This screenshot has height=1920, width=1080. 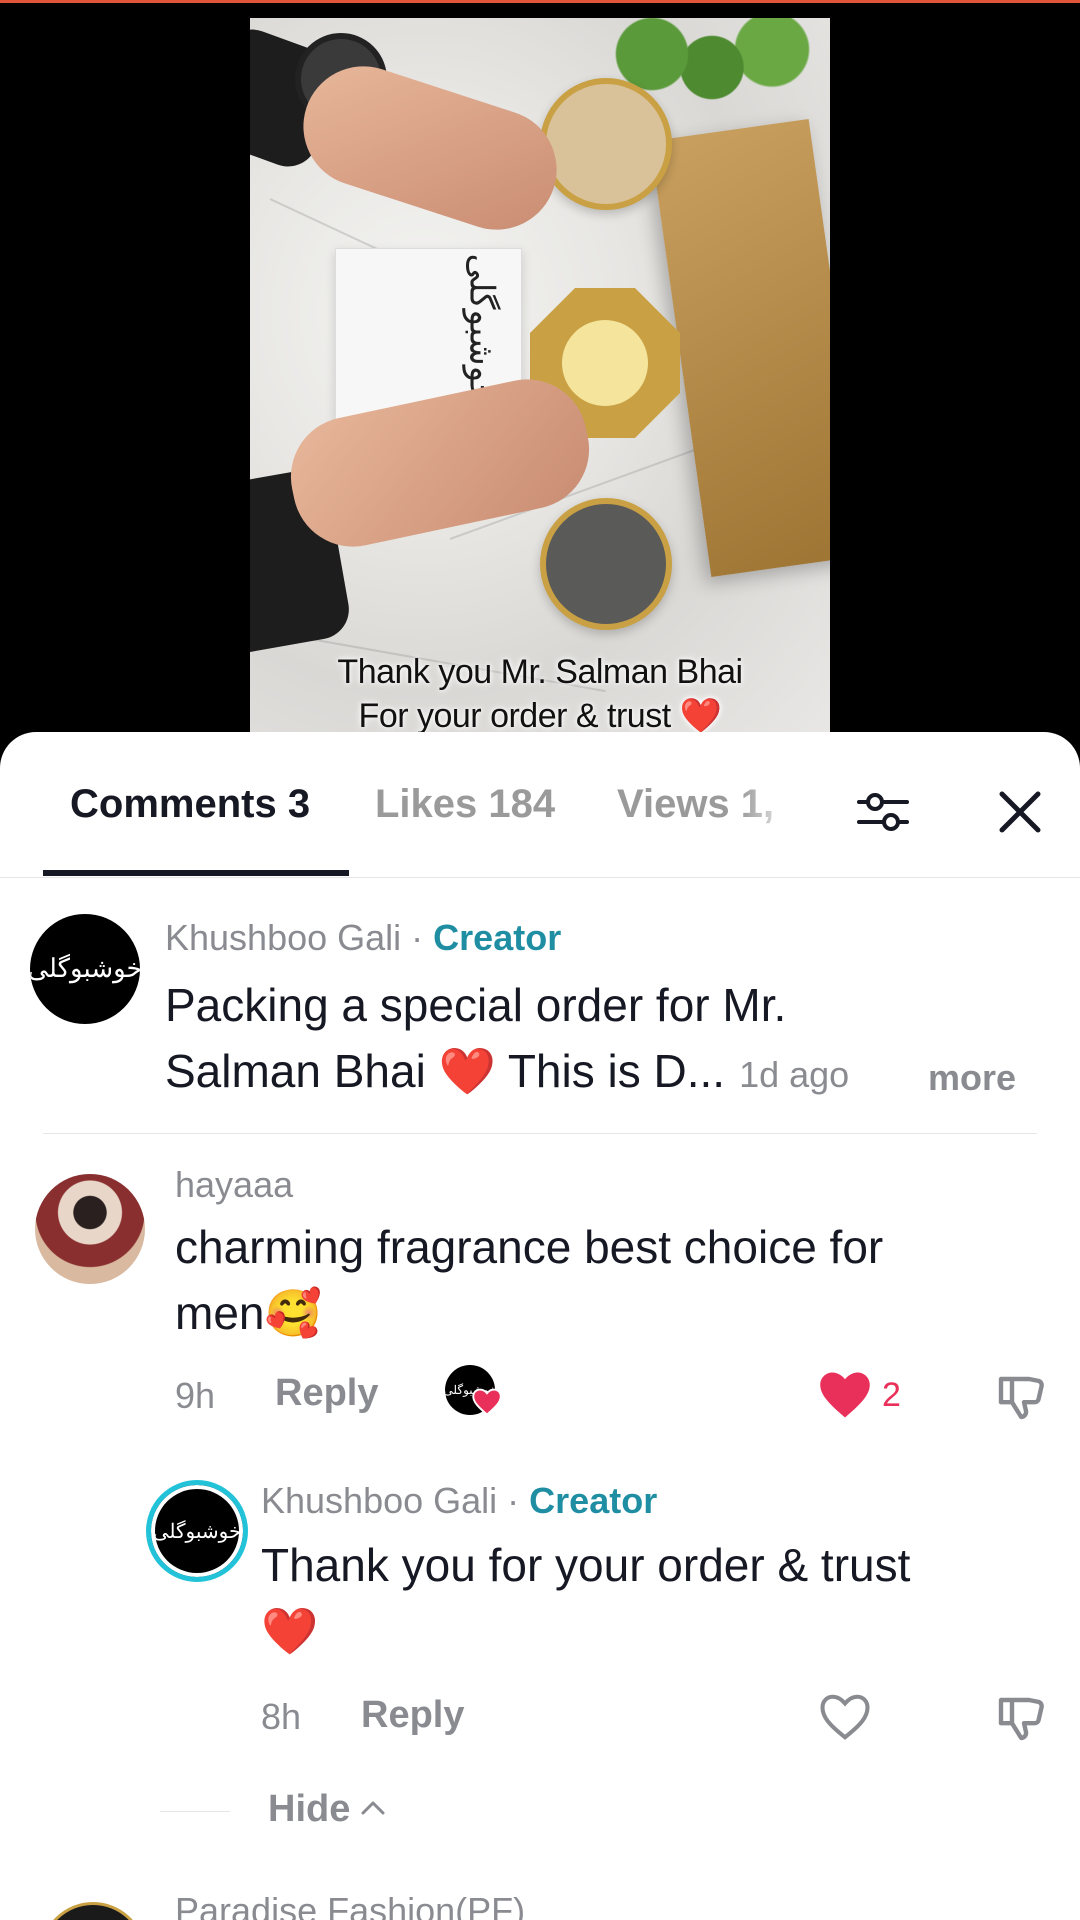 I want to click on comment-time: 8h, so click(x=281, y=1716).